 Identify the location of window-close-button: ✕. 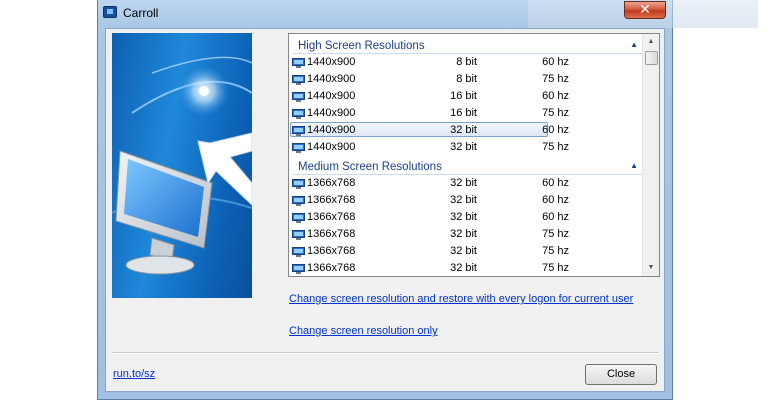
(645, 10).